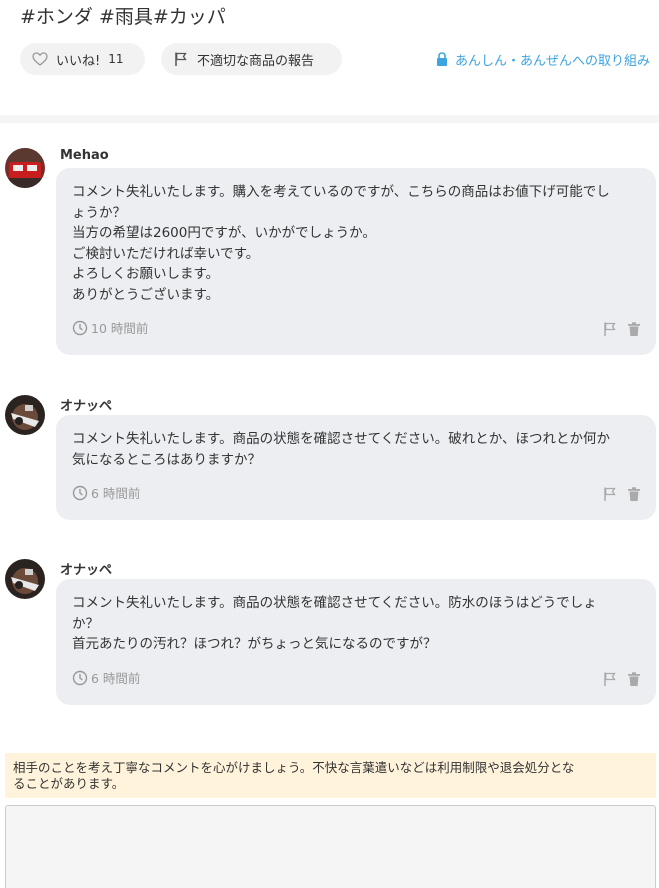 This screenshot has height=888, width=659. I want to click on comment-line: 気になるところはありますか？, so click(166, 459).